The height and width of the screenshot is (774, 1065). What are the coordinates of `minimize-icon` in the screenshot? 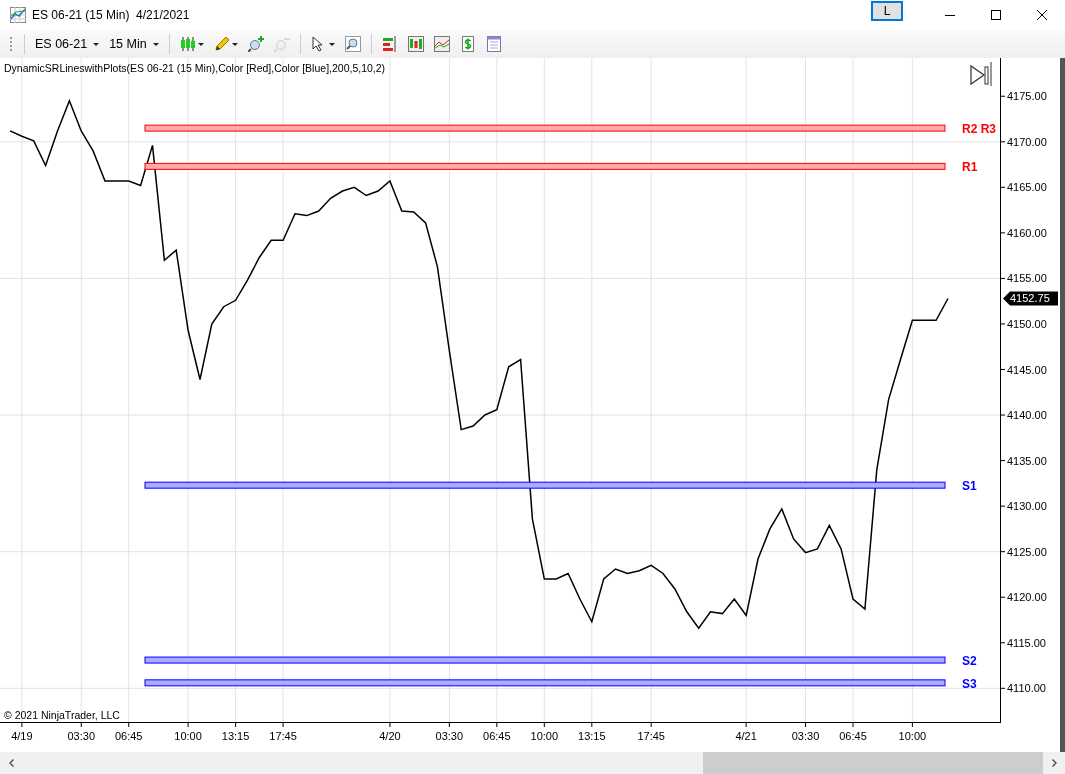 It's located at (950, 15).